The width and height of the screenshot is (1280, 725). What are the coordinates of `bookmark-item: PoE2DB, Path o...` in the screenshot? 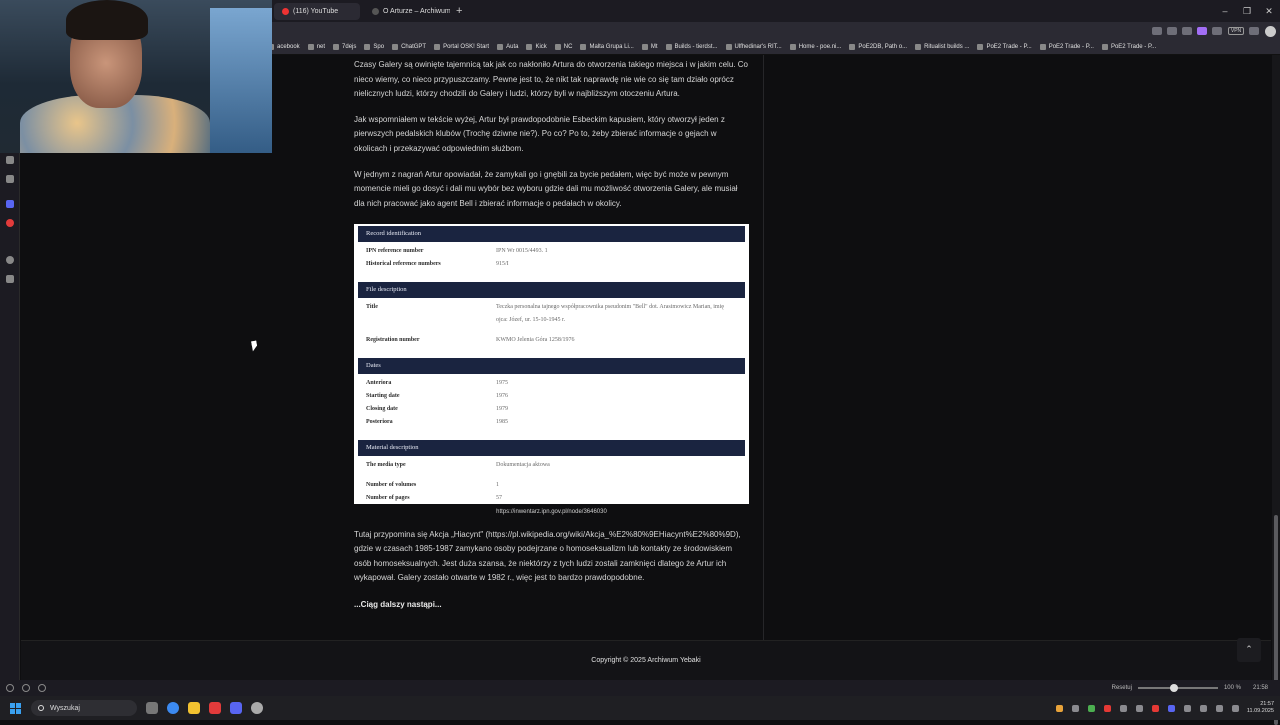 It's located at (878, 47).